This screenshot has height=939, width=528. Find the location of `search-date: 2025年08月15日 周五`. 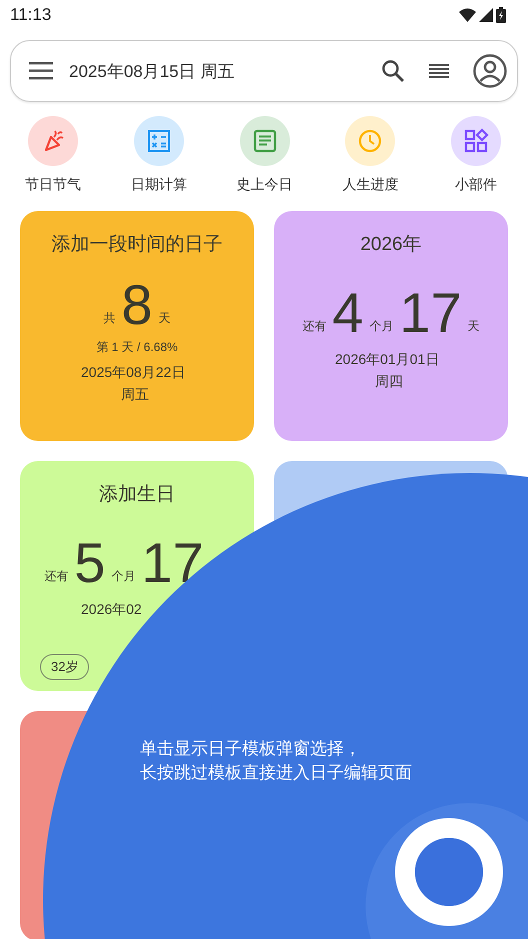

search-date: 2025年08月15日 周五 is located at coordinates (152, 71).